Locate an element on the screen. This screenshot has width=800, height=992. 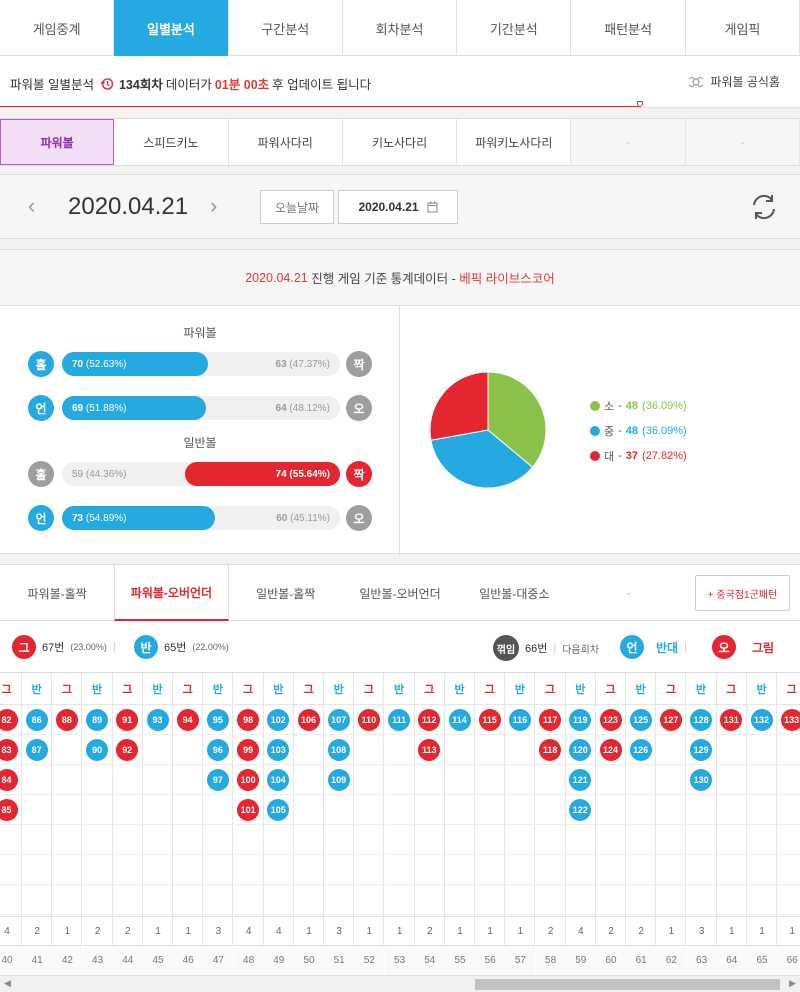
prev-date-icon: ‹ is located at coordinates (31, 206).